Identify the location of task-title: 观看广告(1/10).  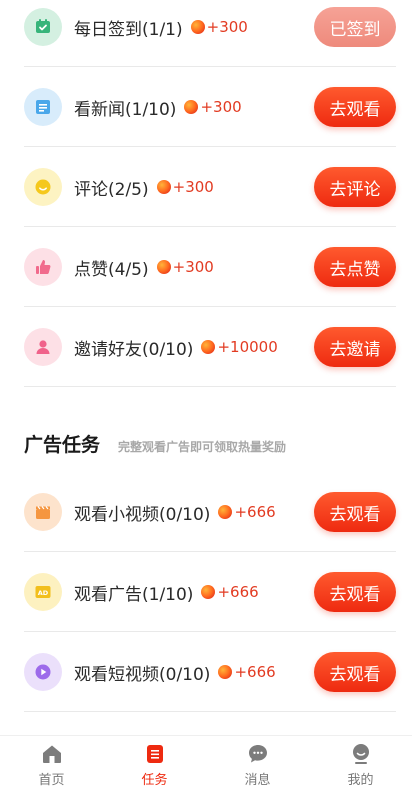
(134, 594).